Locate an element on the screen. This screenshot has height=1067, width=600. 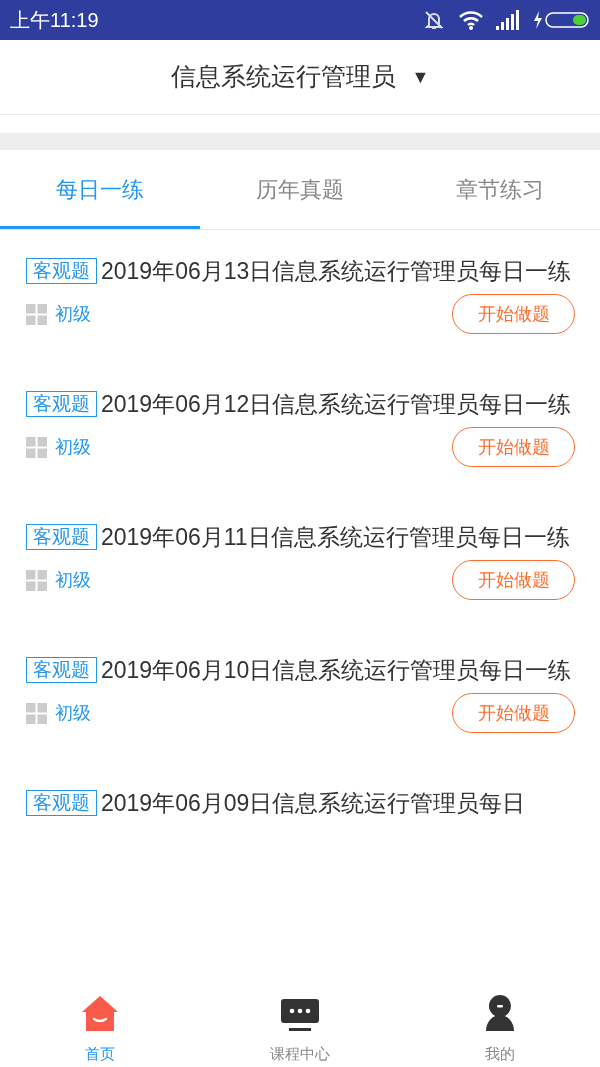
wifi-icon is located at coordinates (471, 20).